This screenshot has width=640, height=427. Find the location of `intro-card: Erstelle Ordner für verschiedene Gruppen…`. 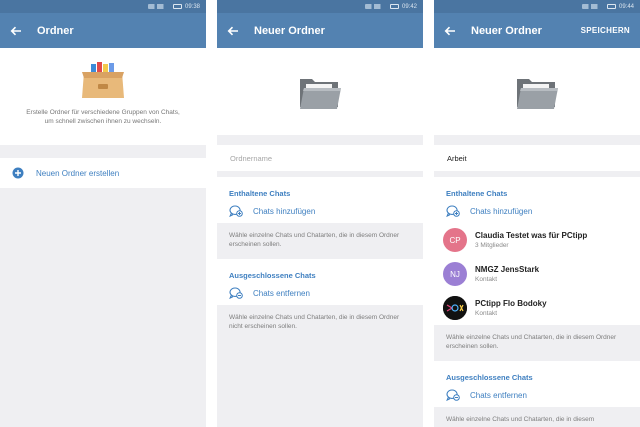

intro-card: Erstelle Ordner für verschiedene Gruppen… is located at coordinates (103, 96).